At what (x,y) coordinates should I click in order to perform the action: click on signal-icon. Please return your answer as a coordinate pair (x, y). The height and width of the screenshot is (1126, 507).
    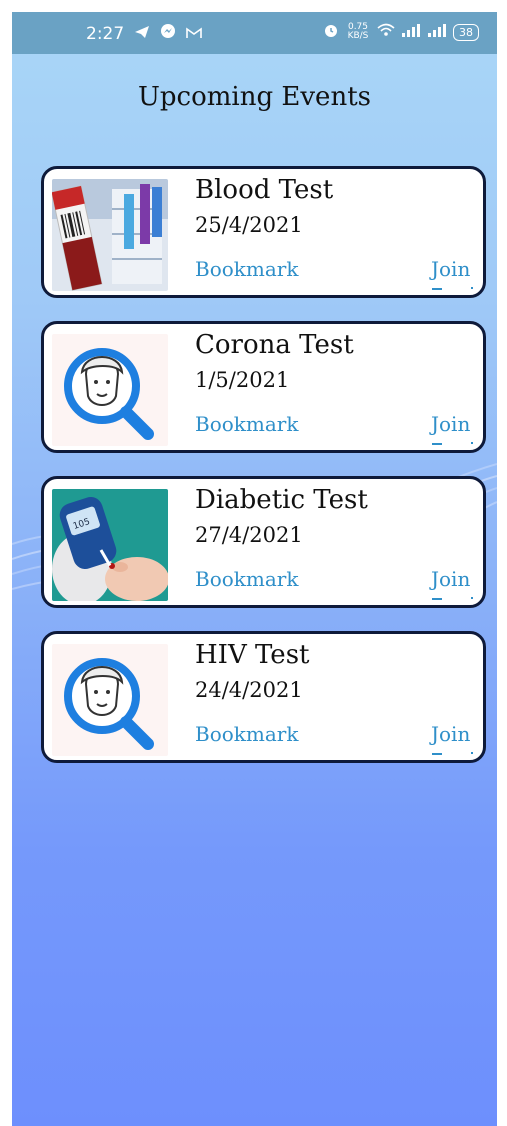
    Looking at the image, I should click on (411, 32).